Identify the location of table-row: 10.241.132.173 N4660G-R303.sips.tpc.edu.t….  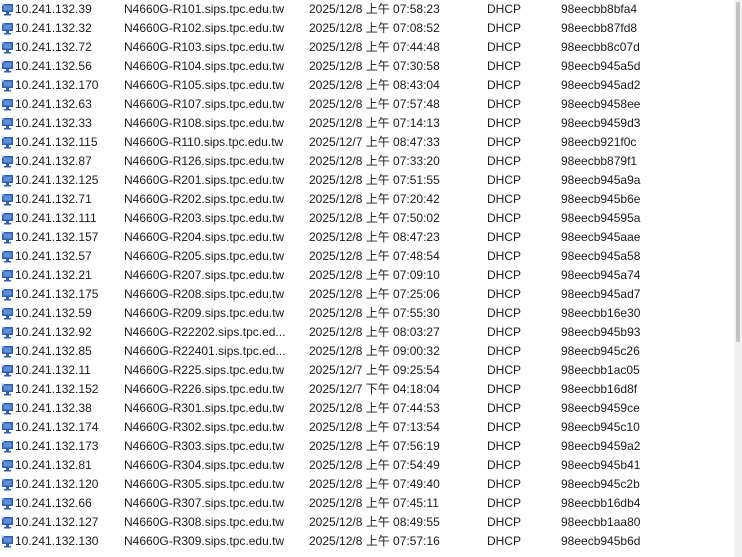
(367, 446).